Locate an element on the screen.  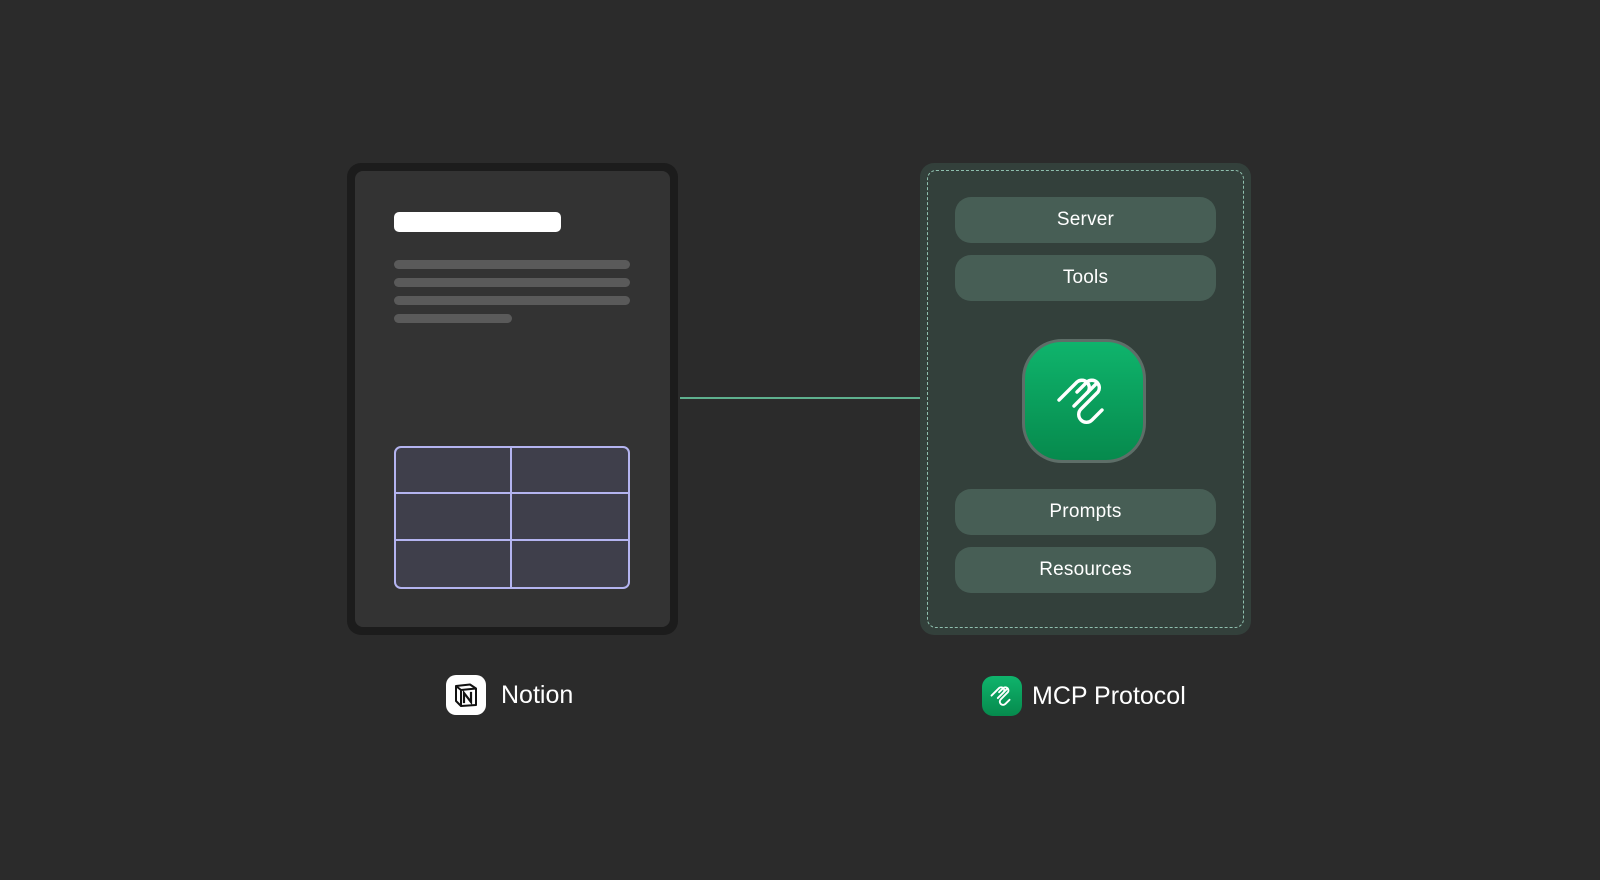
notion-document-card is located at coordinates (512, 399).